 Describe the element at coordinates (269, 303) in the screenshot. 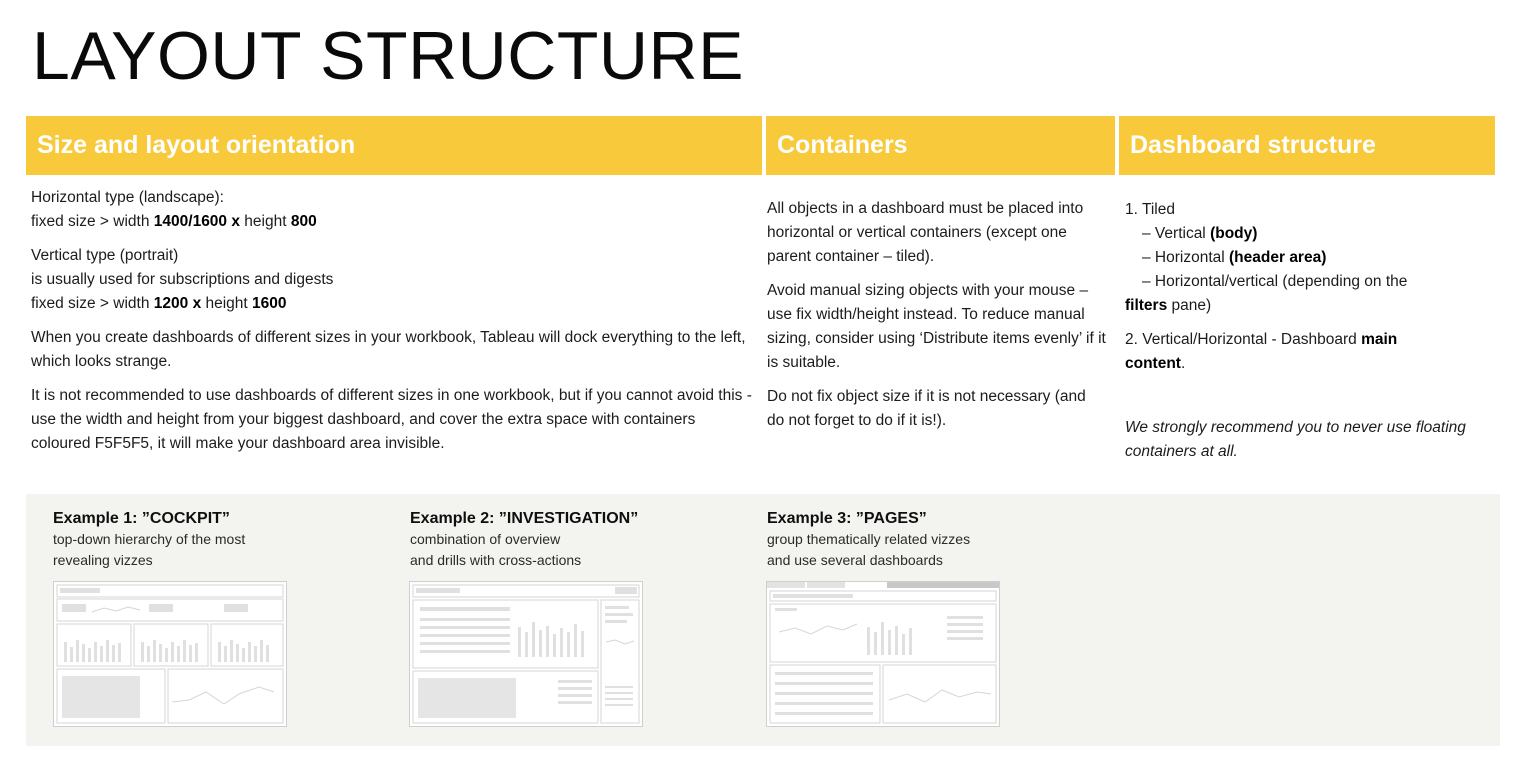

I see `height-value: 1600` at that location.